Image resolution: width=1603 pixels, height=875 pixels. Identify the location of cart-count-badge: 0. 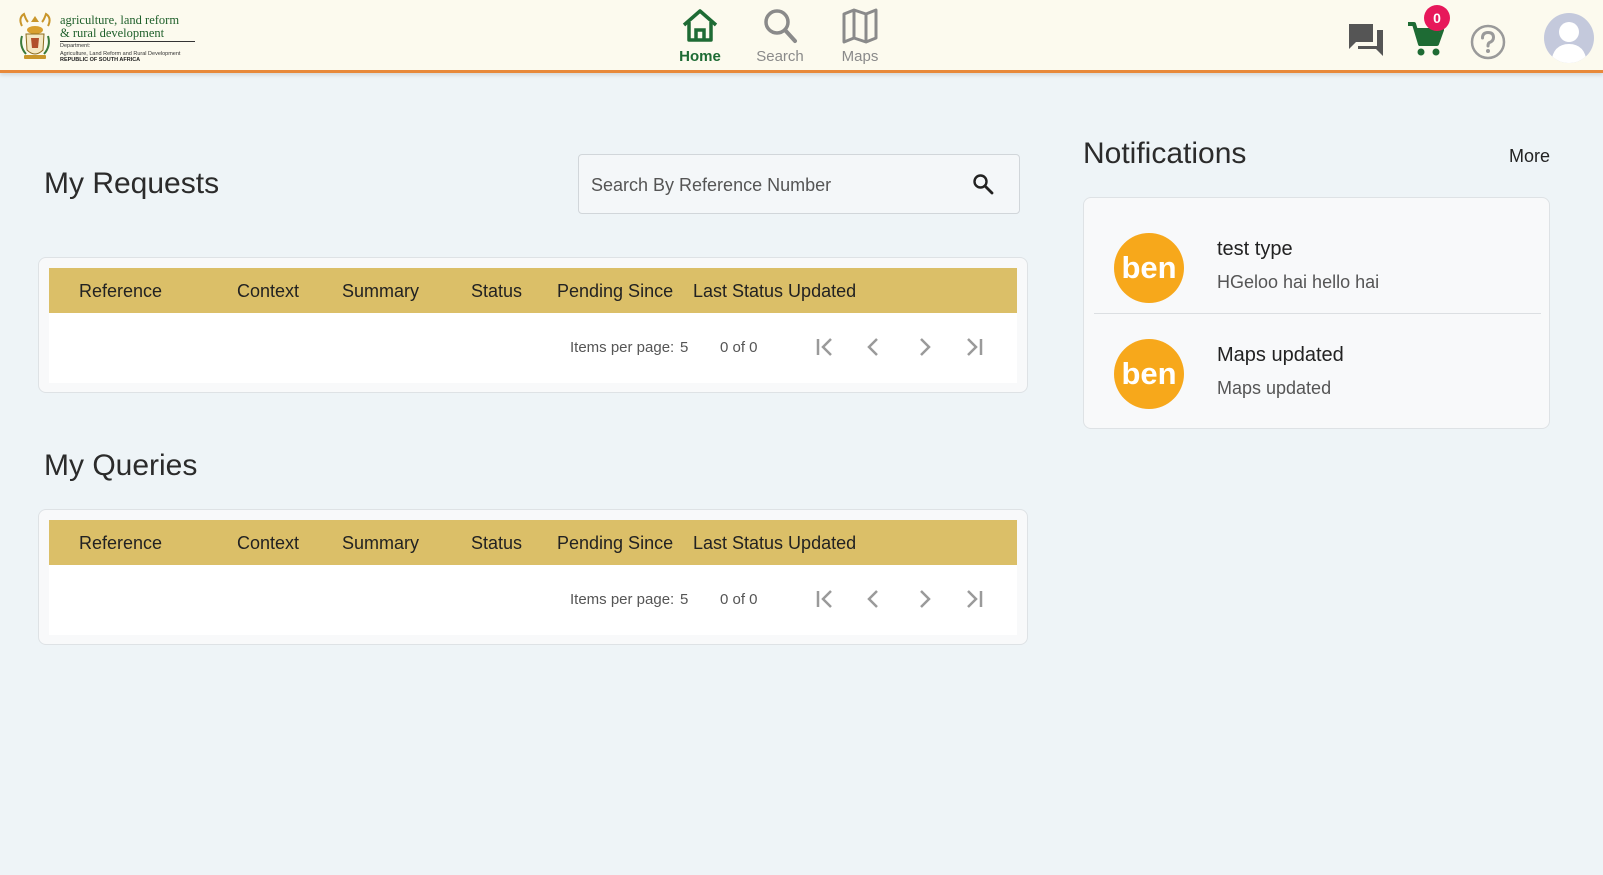
(1437, 18).